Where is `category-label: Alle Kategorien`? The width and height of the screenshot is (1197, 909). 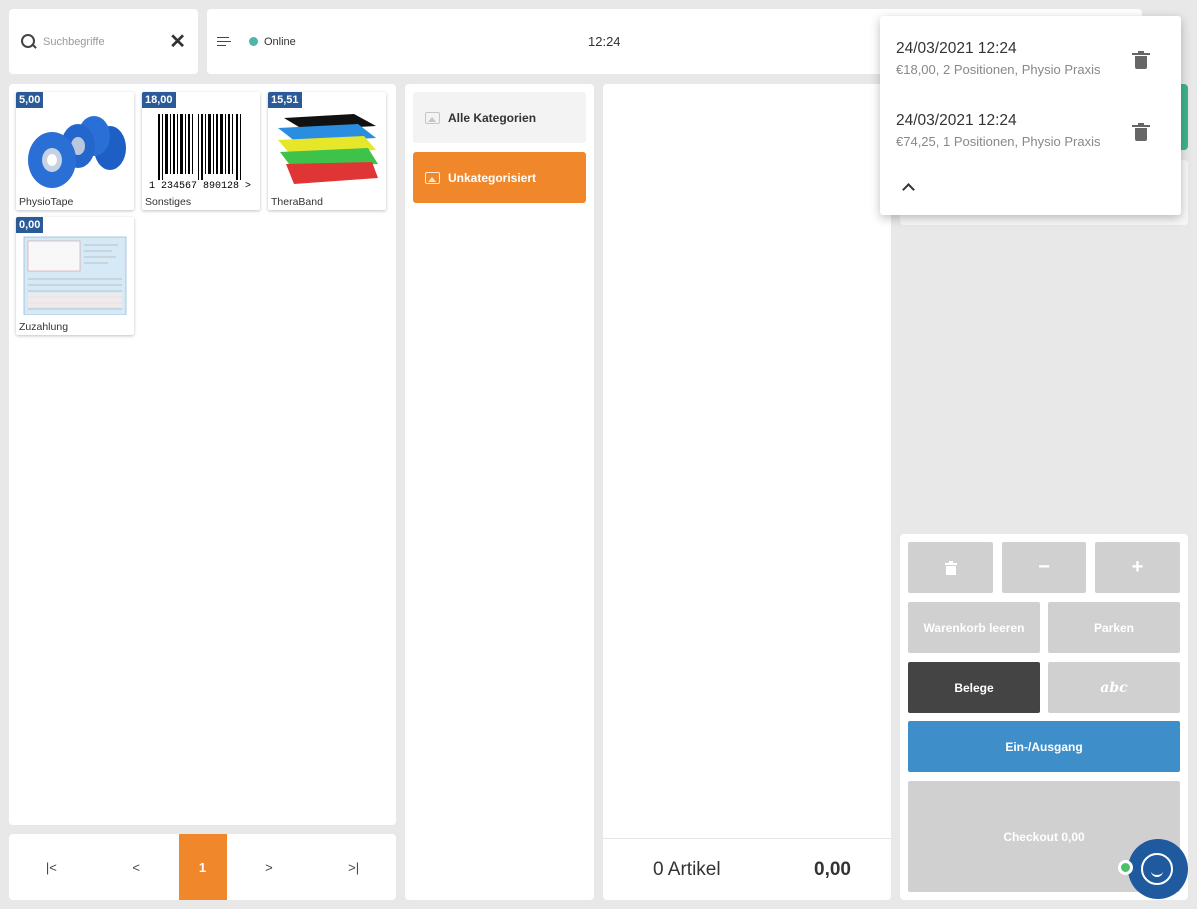
category-label: Alle Kategorien is located at coordinates (492, 117).